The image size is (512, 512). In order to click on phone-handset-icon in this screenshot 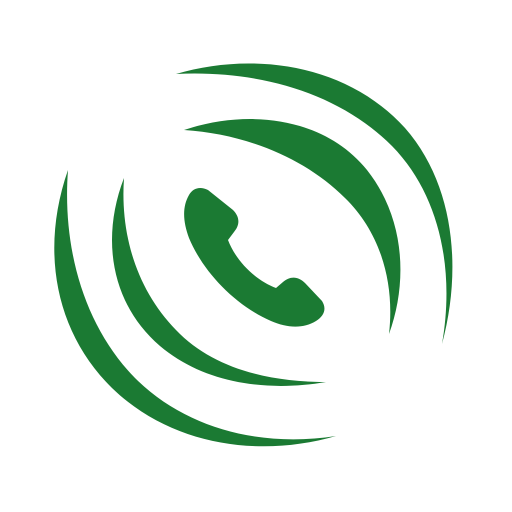, I will do `click(254, 257)`.